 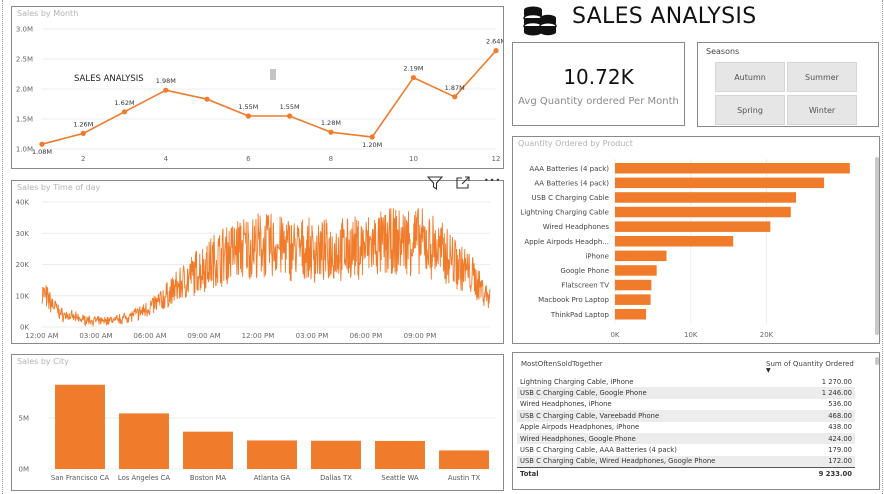 What do you see at coordinates (767, 335) in the screenshot?
I see `x-tick-label: 20K` at bounding box center [767, 335].